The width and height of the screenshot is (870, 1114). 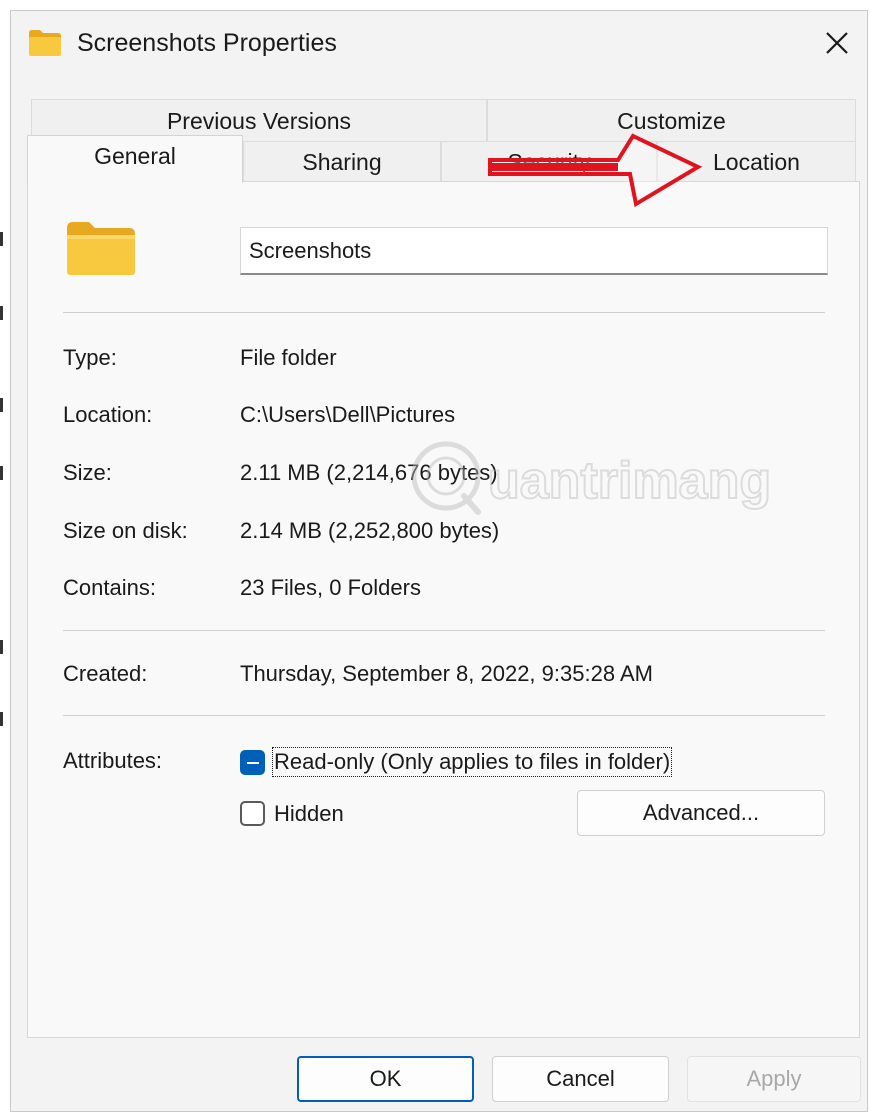 I want to click on readonly-checkbox, so click(x=252, y=762).